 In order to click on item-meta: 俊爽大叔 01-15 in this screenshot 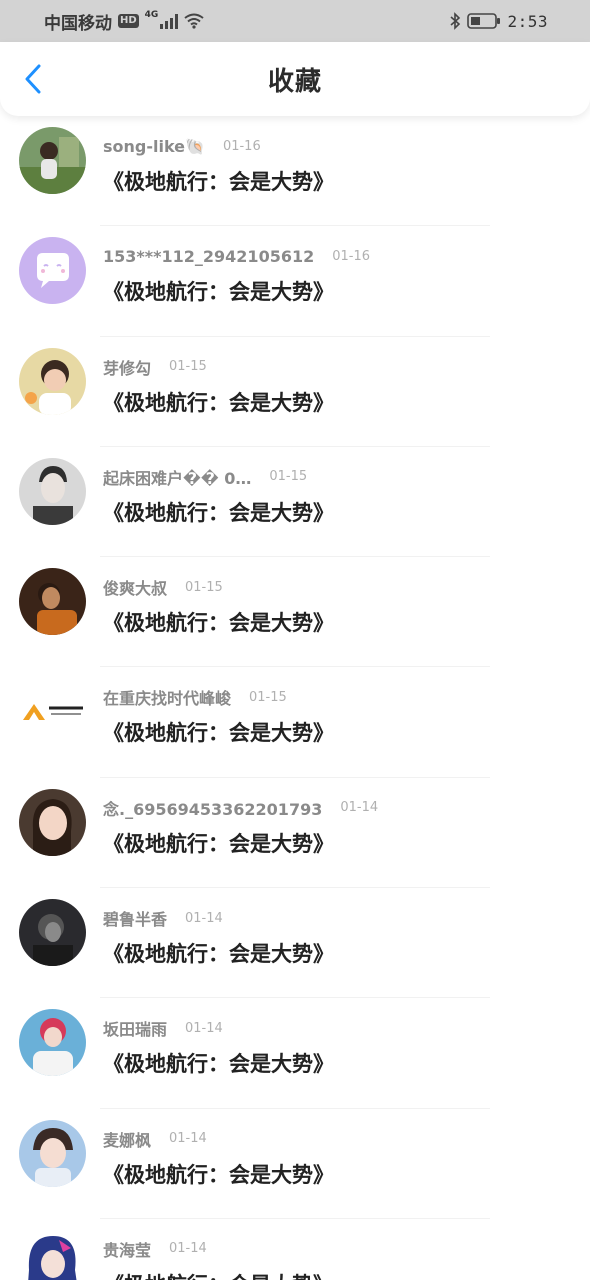, I will do `click(163, 587)`.